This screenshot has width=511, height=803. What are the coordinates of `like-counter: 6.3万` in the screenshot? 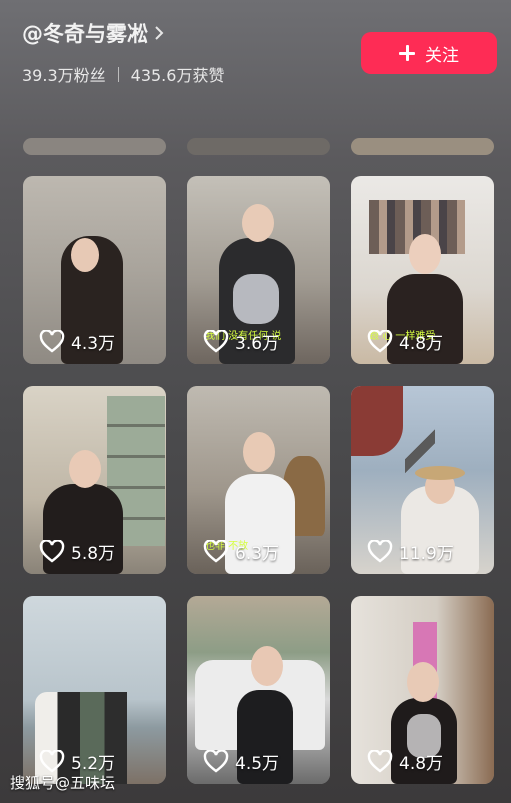 It's located at (241, 551).